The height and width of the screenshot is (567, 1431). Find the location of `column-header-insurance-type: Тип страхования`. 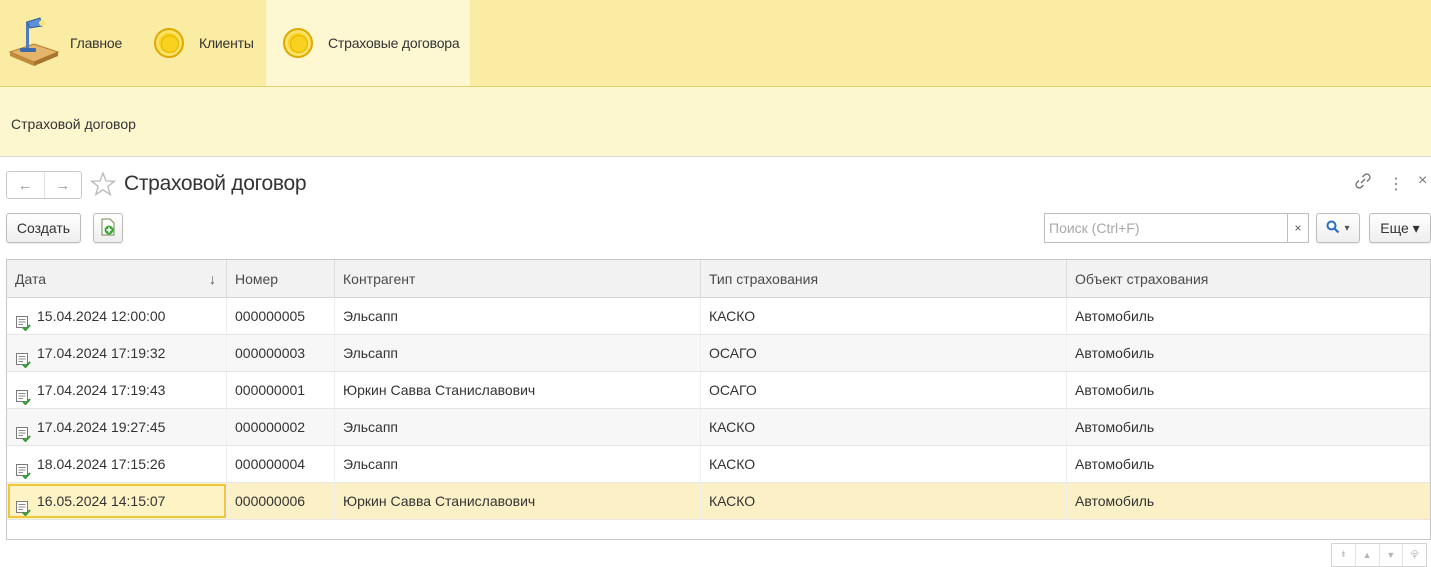

column-header-insurance-type: Тип страхования is located at coordinates (884, 279).